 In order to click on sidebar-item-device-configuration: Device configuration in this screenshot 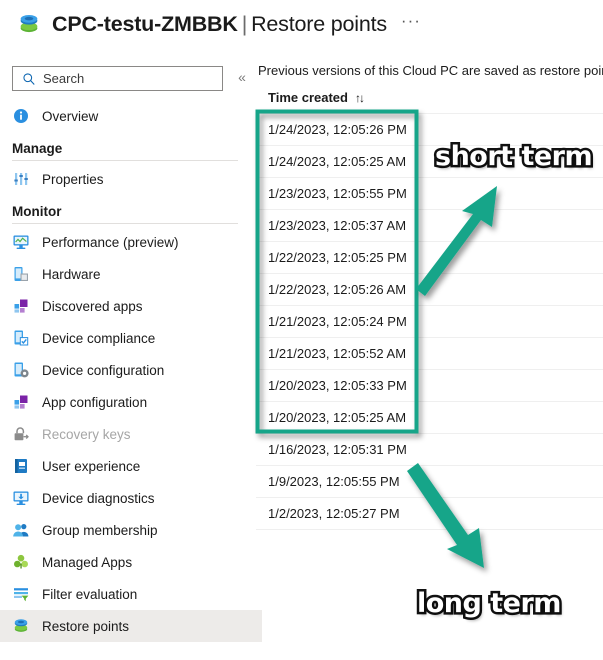, I will do `click(131, 370)`.